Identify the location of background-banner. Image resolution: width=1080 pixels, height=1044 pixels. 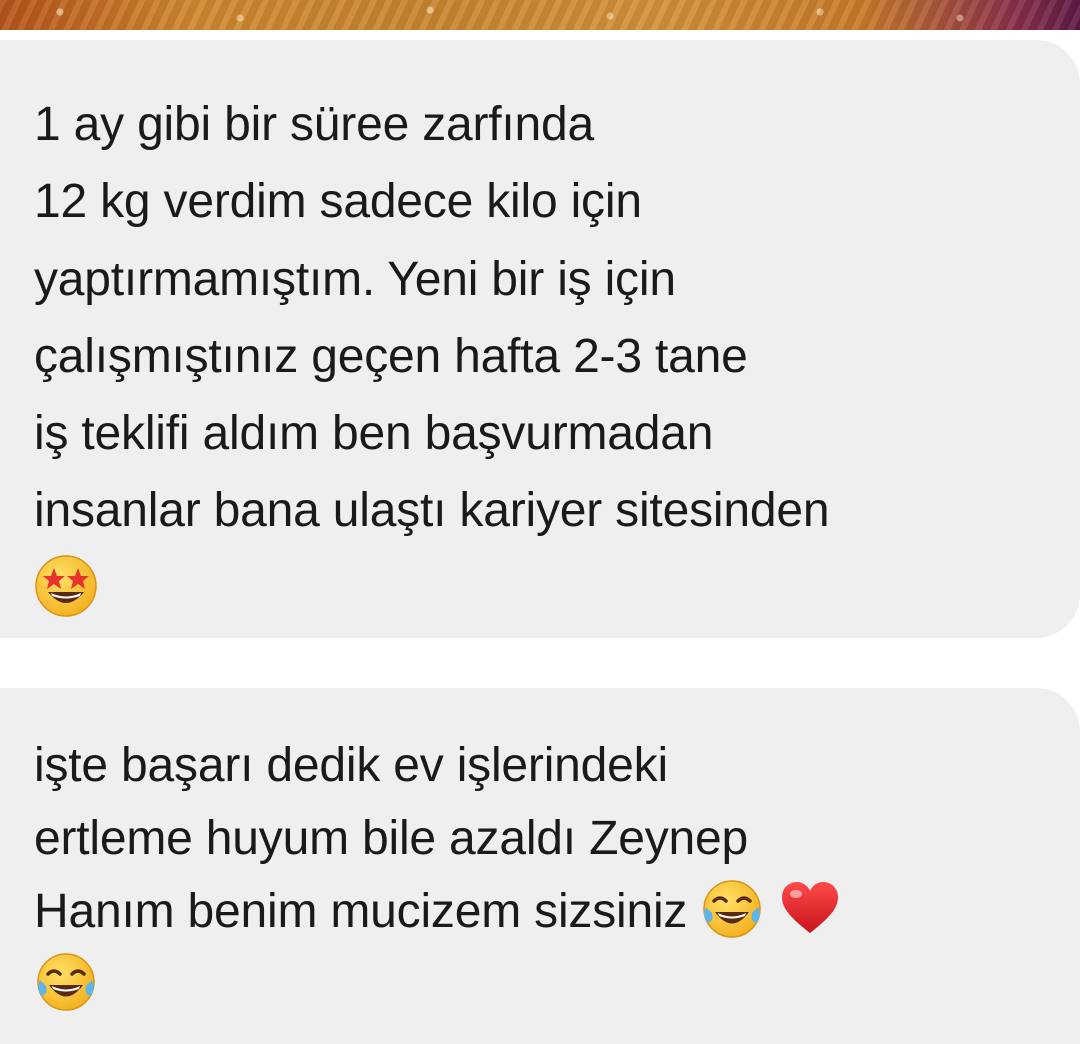
(540, 15).